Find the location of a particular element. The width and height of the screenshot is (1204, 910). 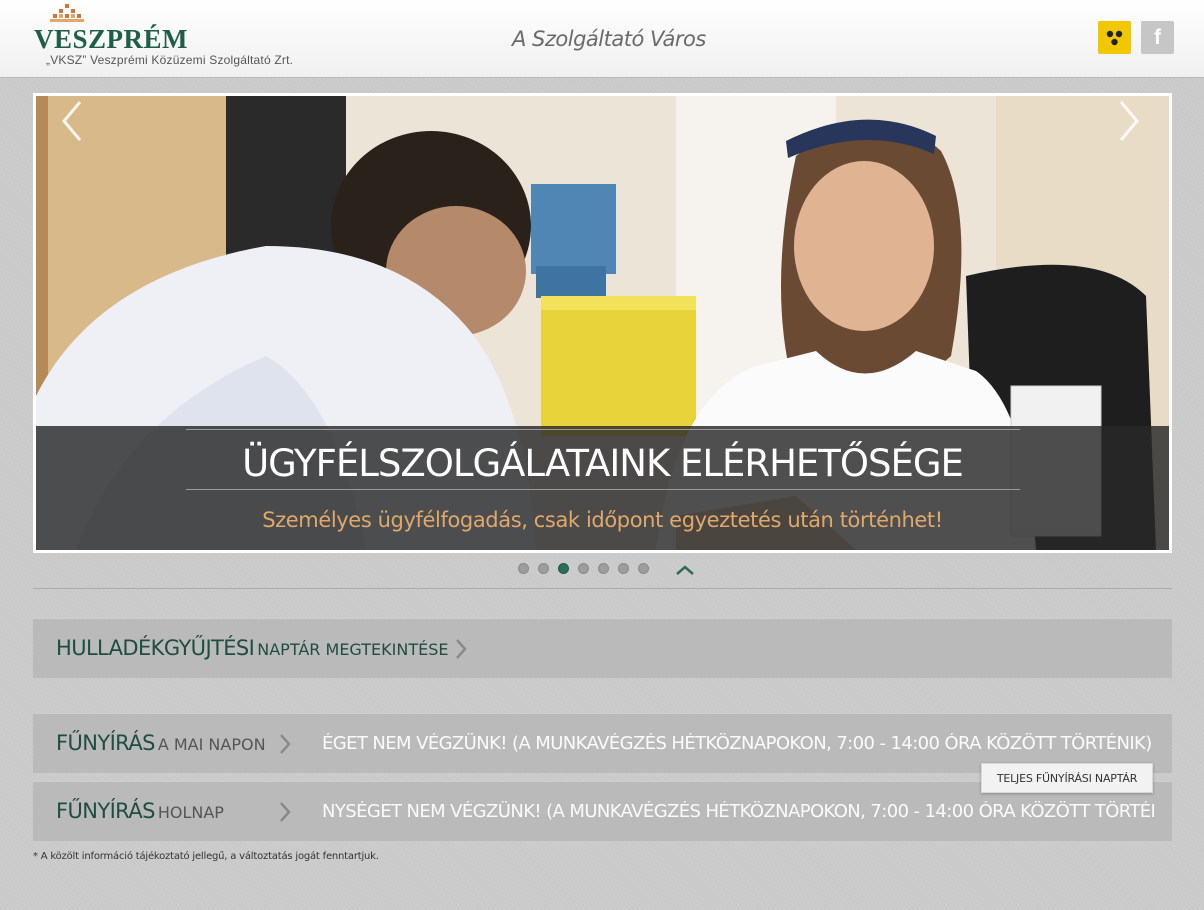

divider is located at coordinates (602, 588).